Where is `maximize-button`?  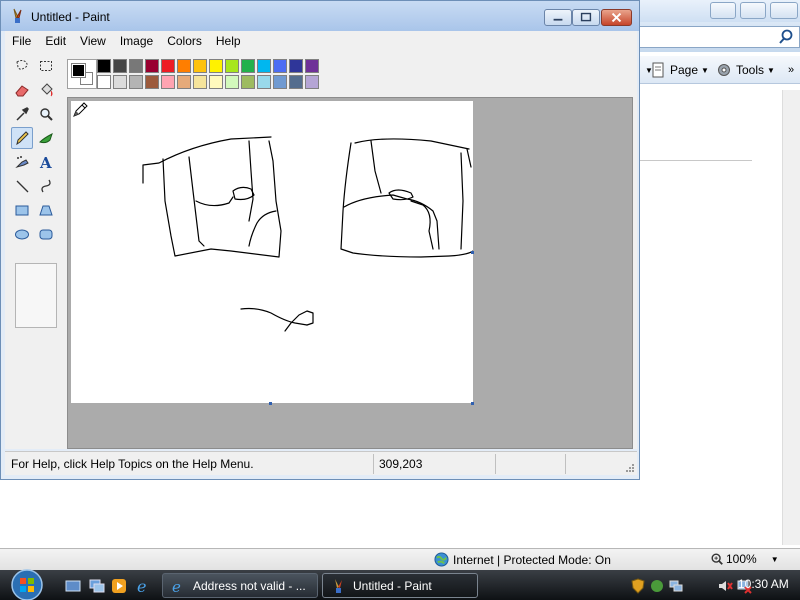
maximize-button is located at coordinates (586, 17).